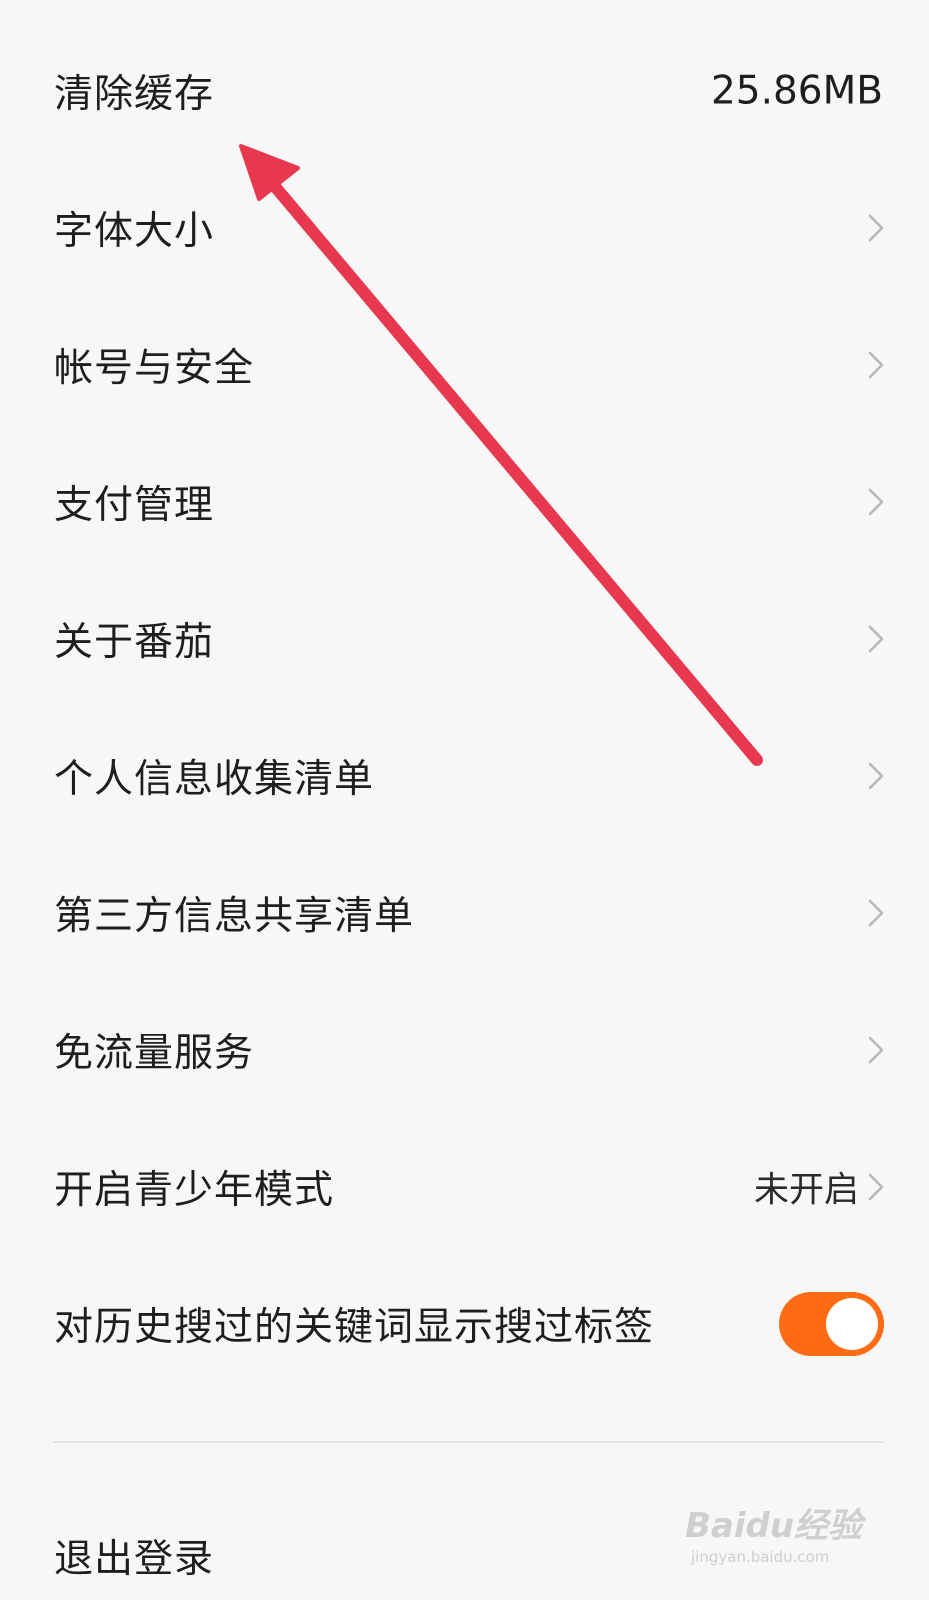 This screenshot has height=1600, width=929. I want to click on payment-management-label: 支付管理, so click(134, 505).